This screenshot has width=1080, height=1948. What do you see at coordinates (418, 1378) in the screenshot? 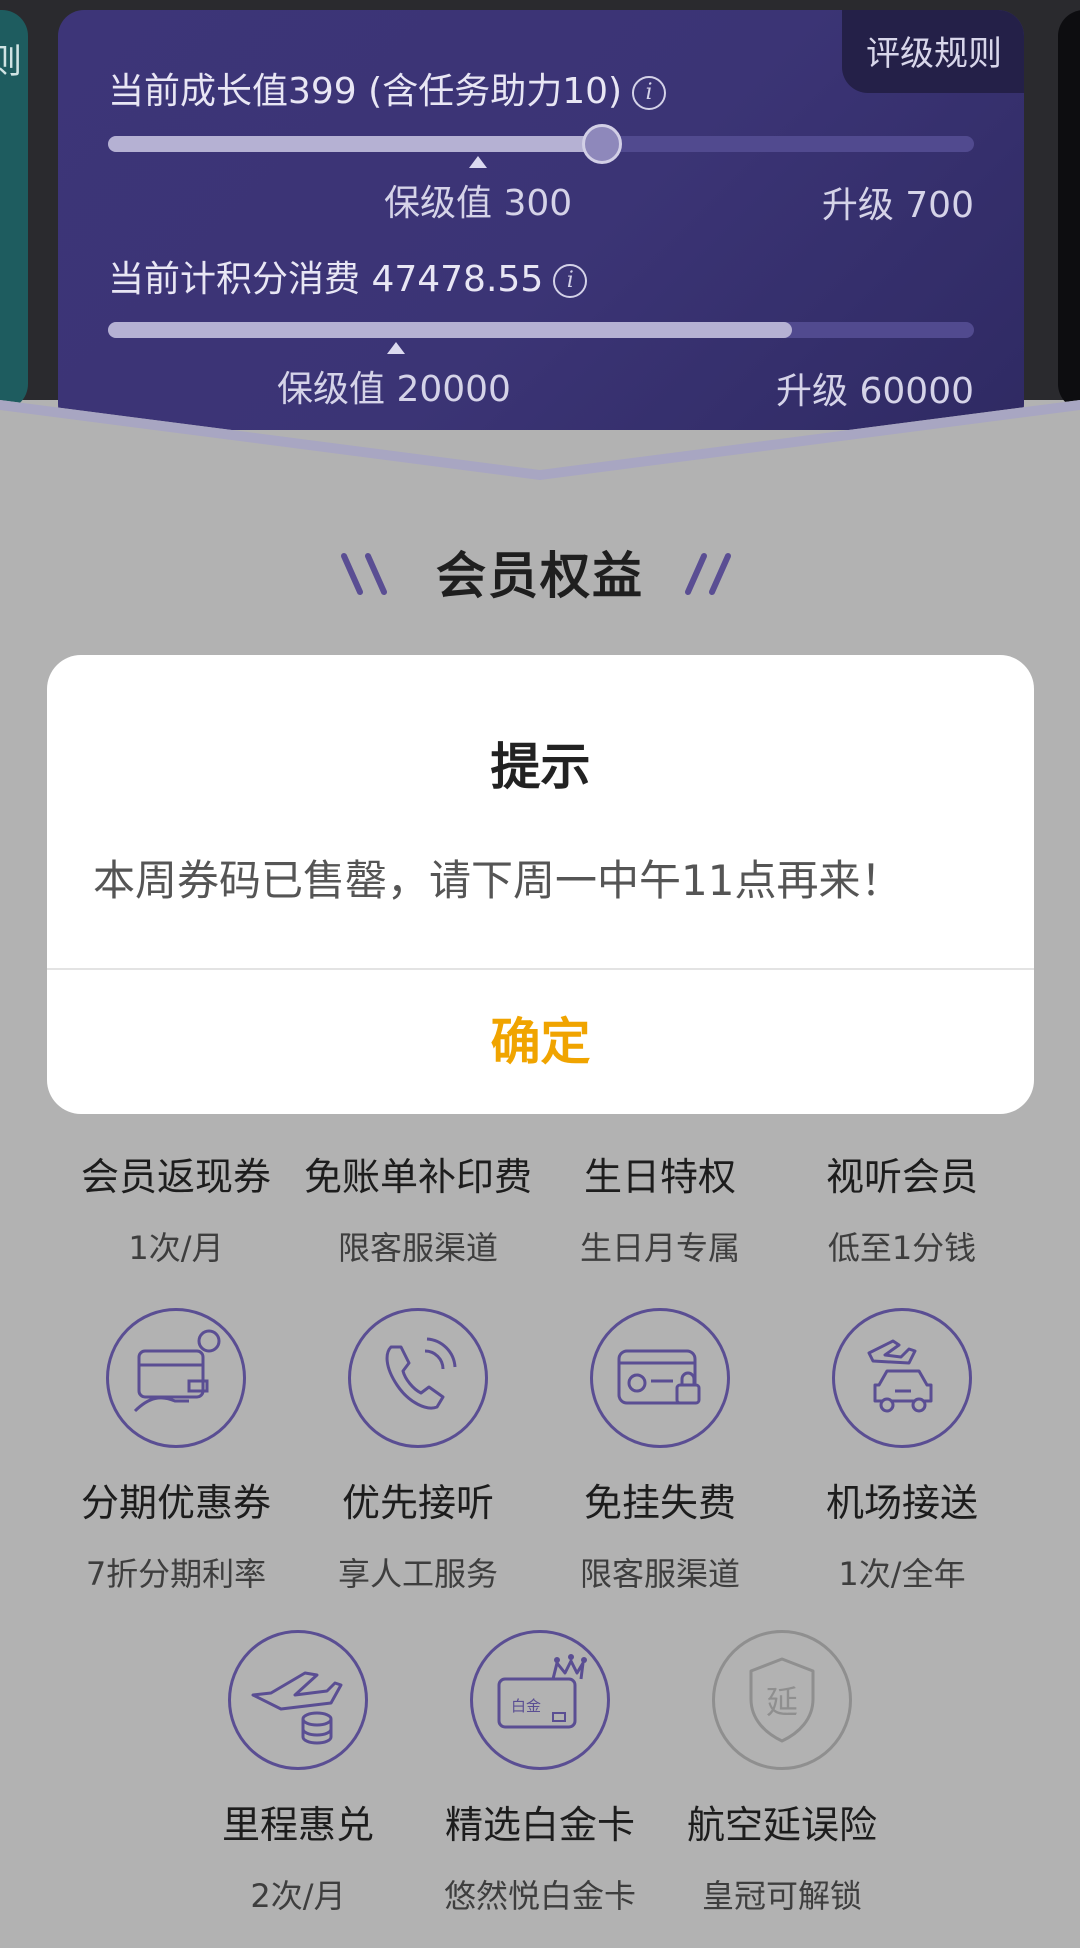
I see `phone-icon` at bounding box center [418, 1378].